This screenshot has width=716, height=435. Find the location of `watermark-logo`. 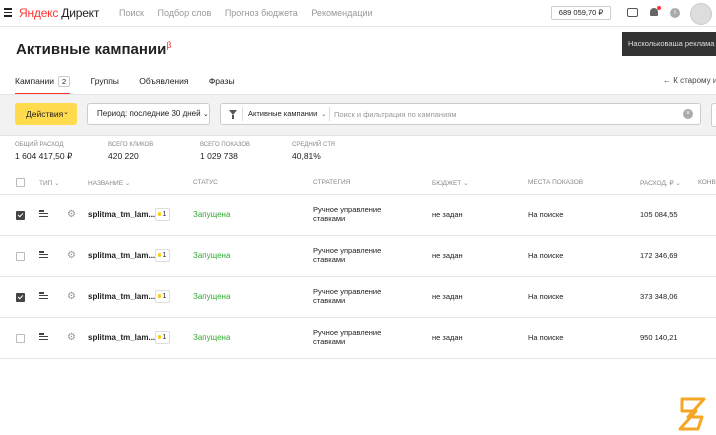

watermark-logo is located at coordinates (692, 414).